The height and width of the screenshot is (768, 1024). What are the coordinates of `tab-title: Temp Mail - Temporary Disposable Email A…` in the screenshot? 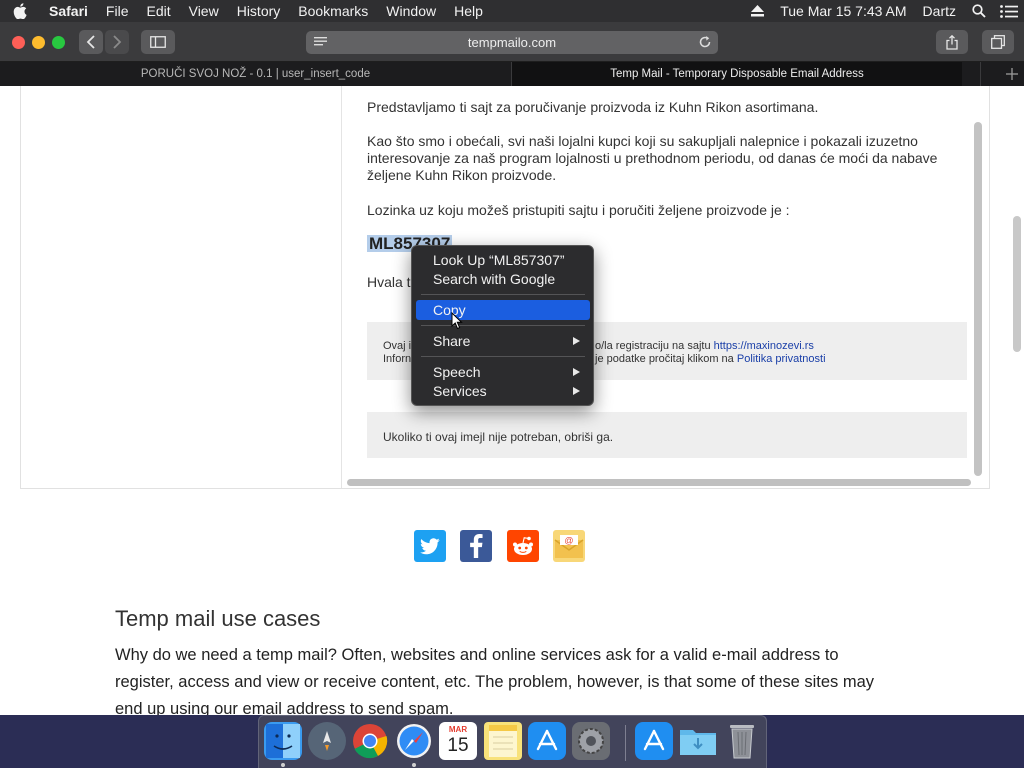 It's located at (737, 74).